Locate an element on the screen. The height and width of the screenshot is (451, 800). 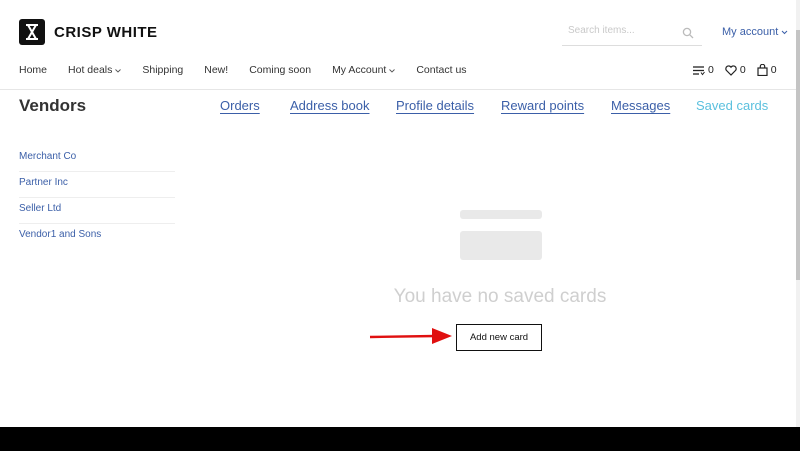
nav-item-label: Contact us is located at coordinates (441, 70).